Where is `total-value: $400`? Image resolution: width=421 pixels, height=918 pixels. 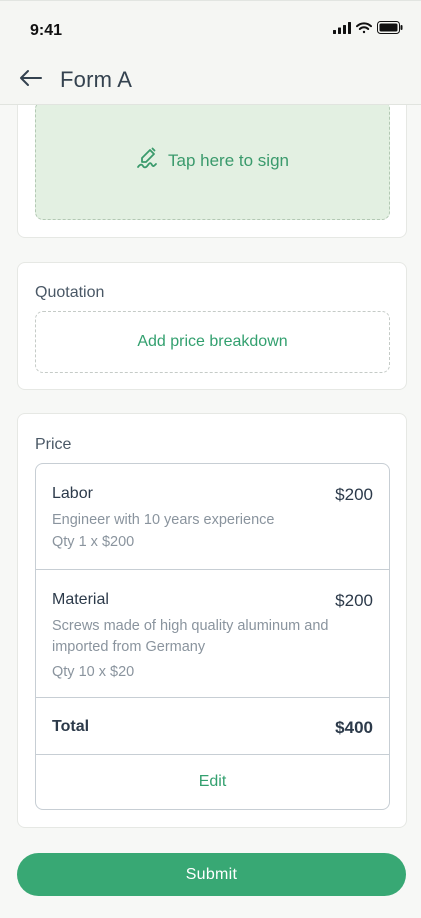 total-value: $400 is located at coordinates (354, 727).